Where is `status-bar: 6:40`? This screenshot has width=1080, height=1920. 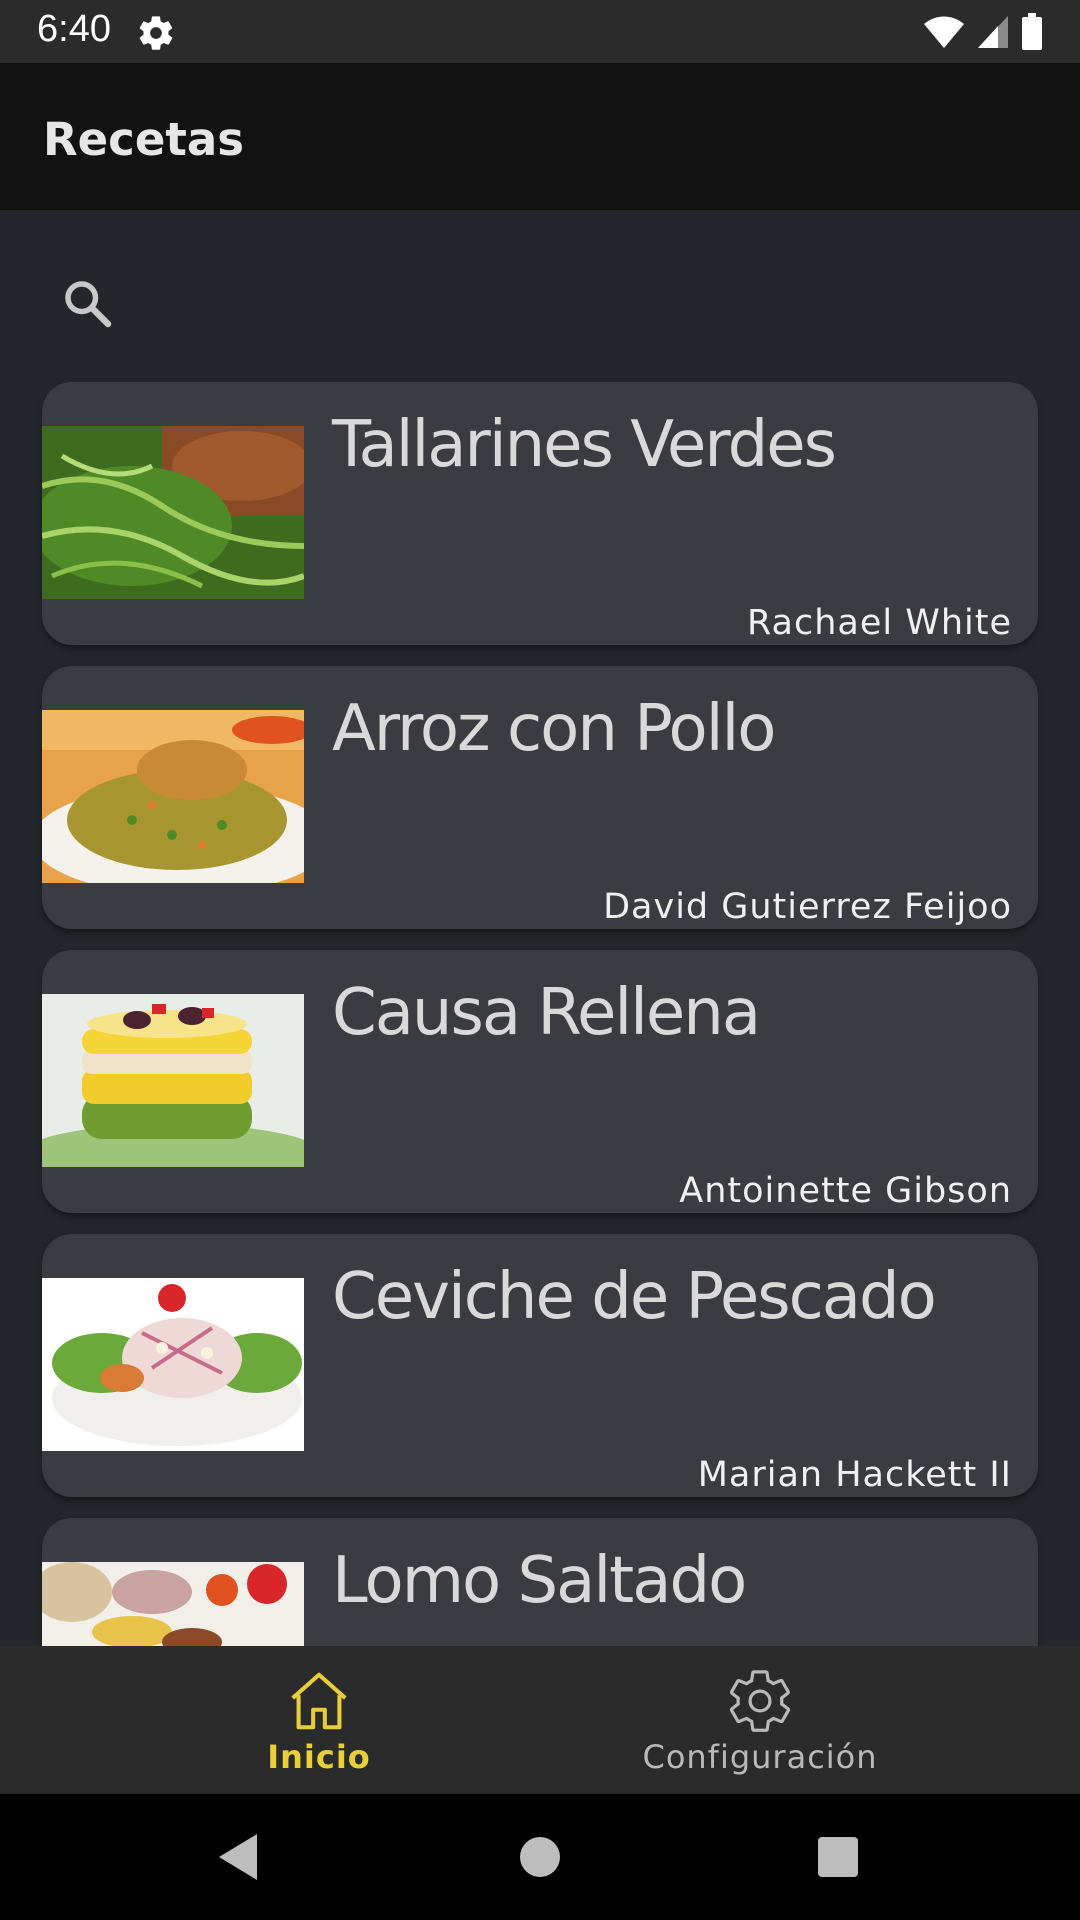 status-bar: 6:40 is located at coordinates (540, 31).